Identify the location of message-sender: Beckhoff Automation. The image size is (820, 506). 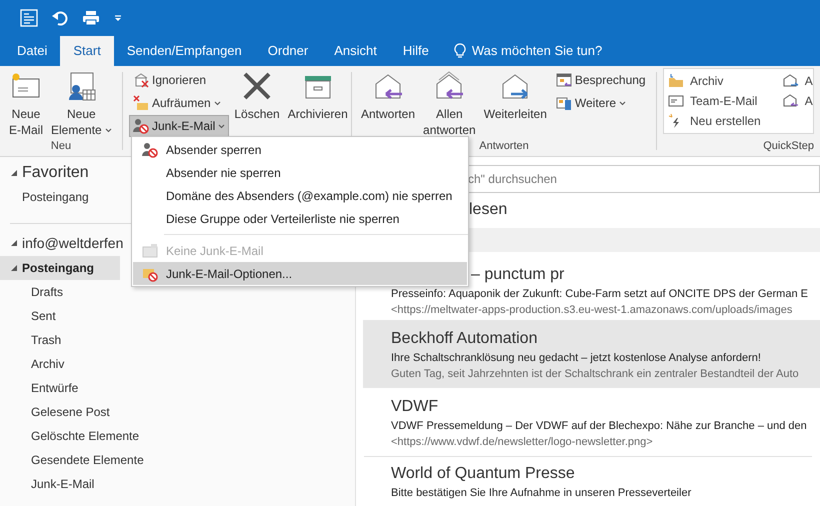
(464, 339).